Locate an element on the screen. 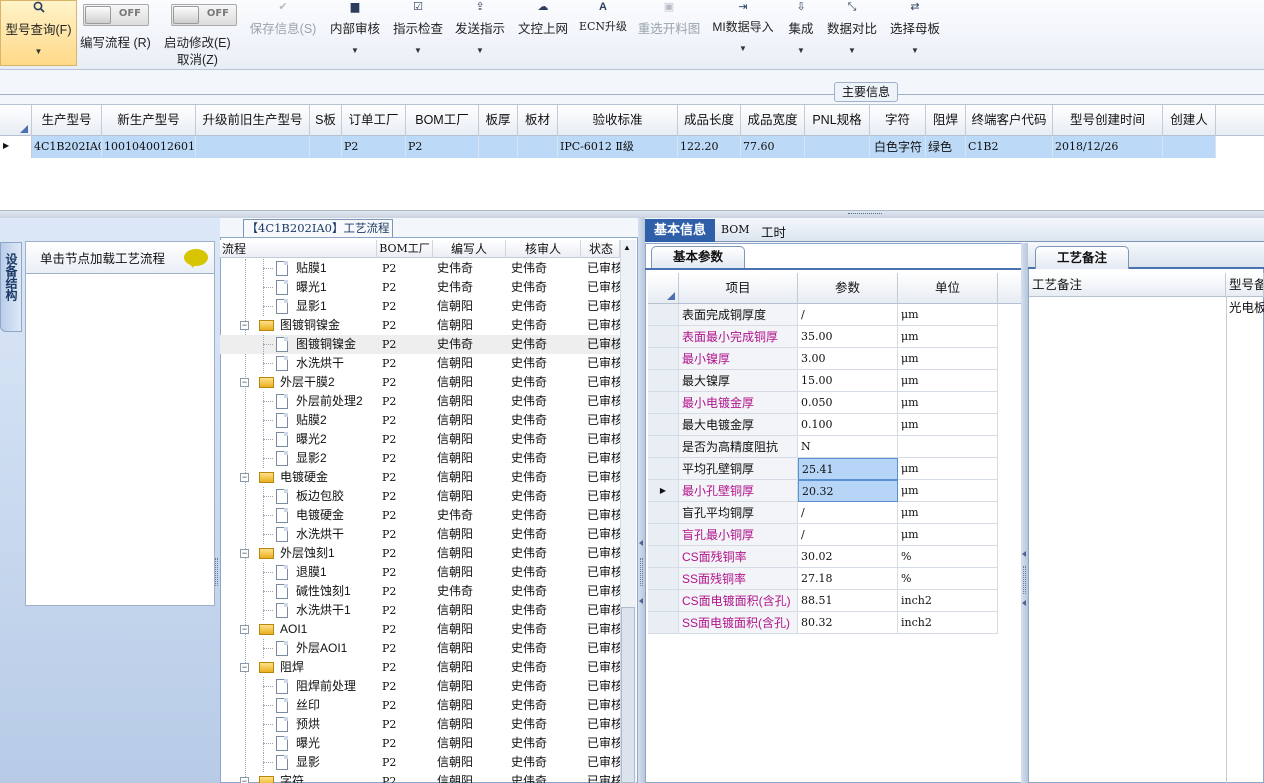 Image resolution: width=1264 pixels, height=783 pixels. param-row: CS面残铜率 30.02% is located at coordinates (823, 557).